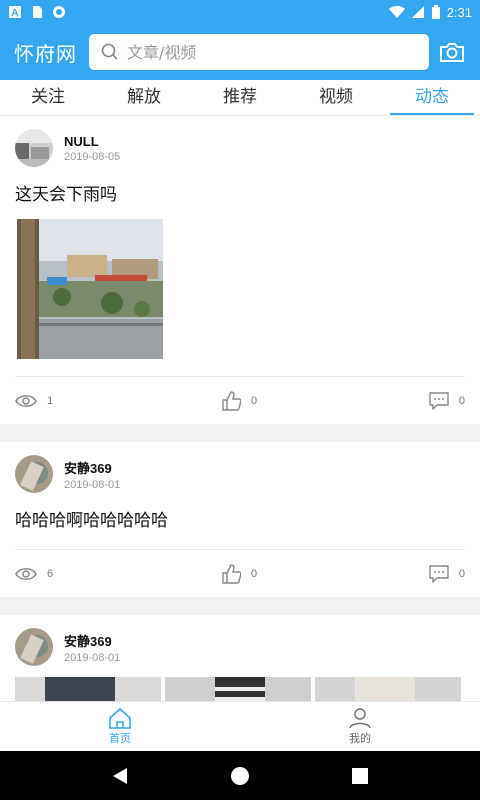  What do you see at coordinates (396, 12) in the screenshot?
I see `wifi-icon` at bounding box center [396, 12].